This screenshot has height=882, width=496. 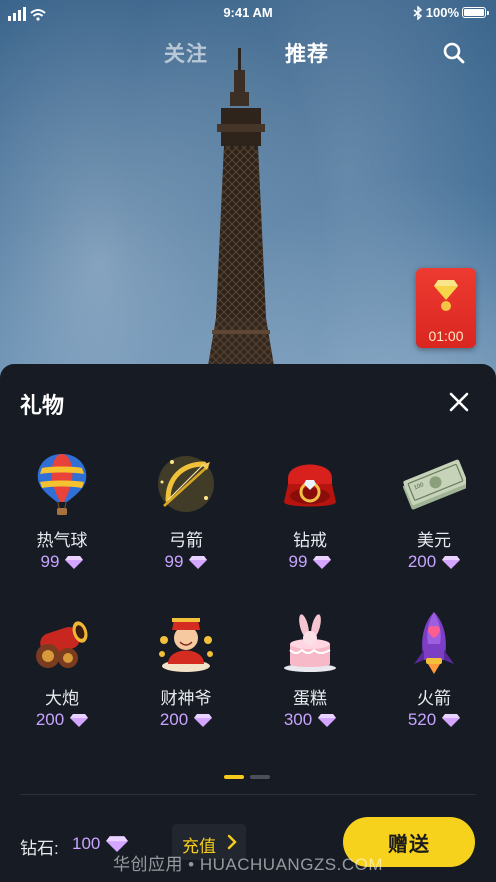 I want to click on gift-price: 520, so click(x=434, y=720).